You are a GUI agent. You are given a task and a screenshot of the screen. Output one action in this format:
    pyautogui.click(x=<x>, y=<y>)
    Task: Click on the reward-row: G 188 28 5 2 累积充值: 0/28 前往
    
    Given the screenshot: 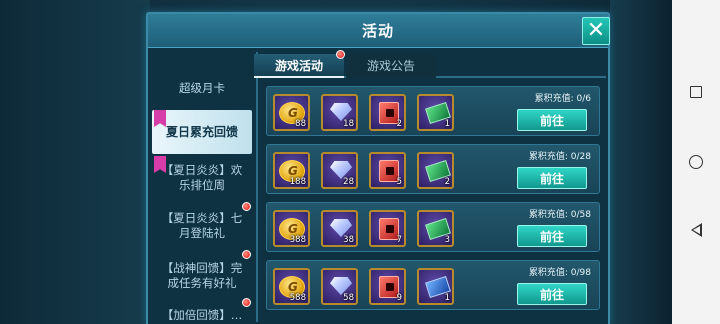 What is the action you would take?
    pyautogui.click(x=433, y=169)
    